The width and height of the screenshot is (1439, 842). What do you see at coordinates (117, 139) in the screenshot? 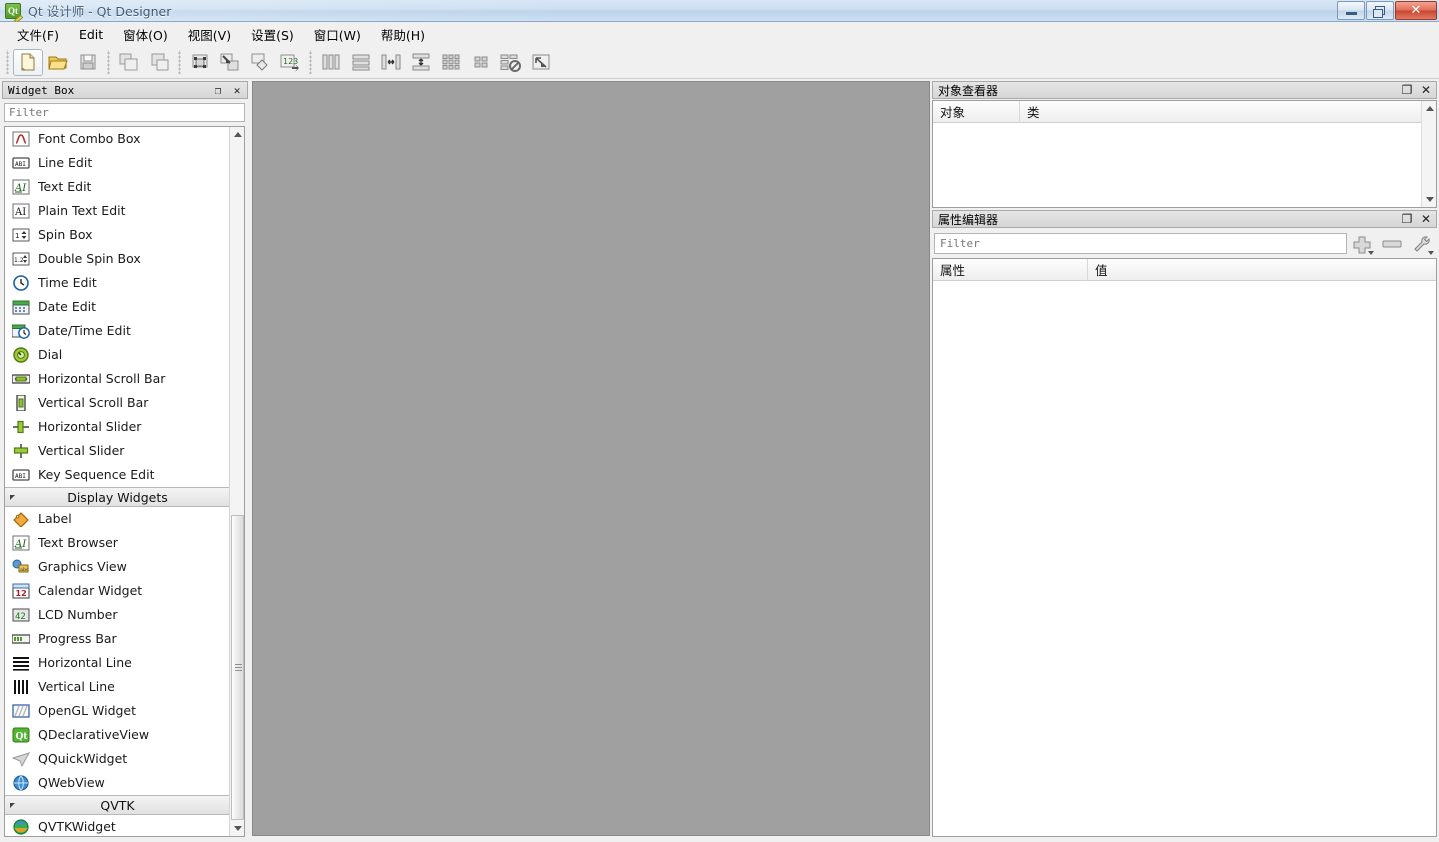
I see `widget-box-item-font-combo-box: Font Combo Box` at bounding box center [117, 139].